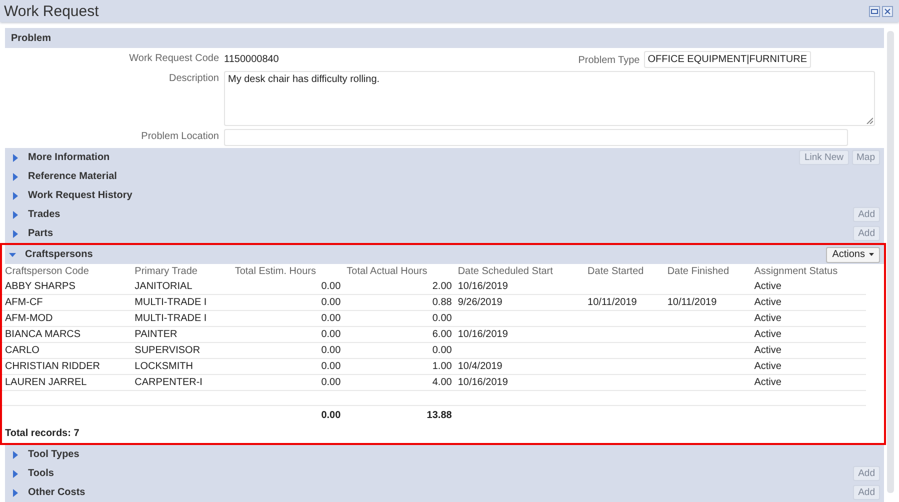 Image resolution: width=899 pixels, height=502 pixels. Describe the element at coordinates (399, 286) in the screenshot. I see `table-cell: 2.00` at that location.